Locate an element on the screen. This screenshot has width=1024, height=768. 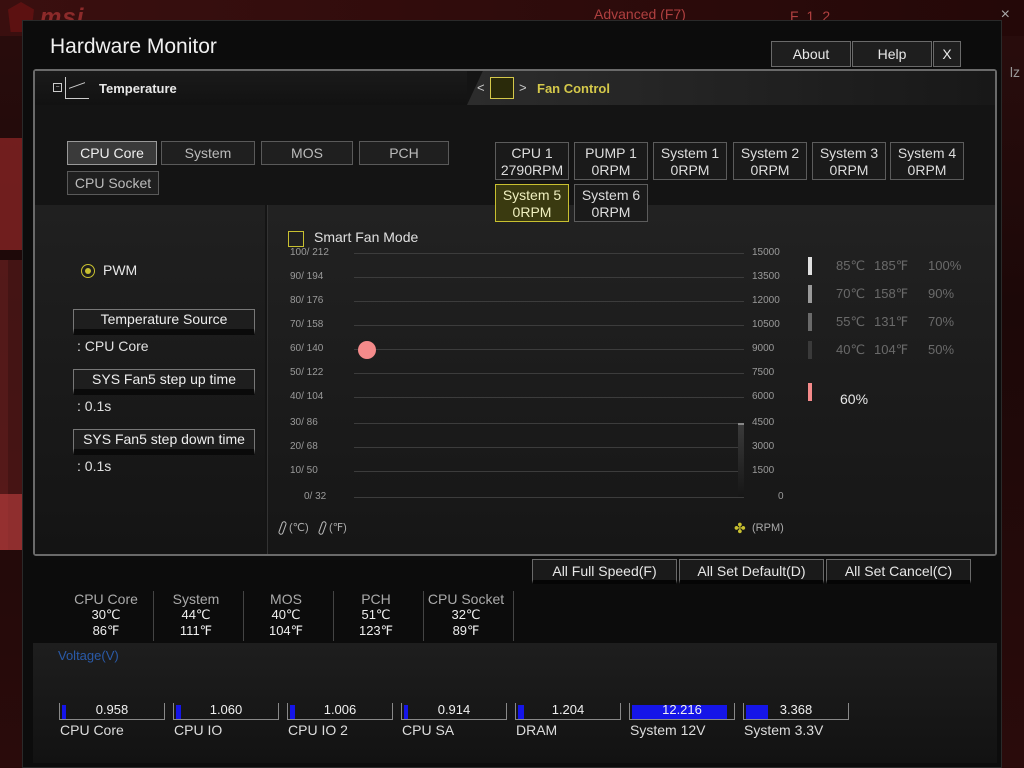
reading-name: PCH is located at coordinates (376, 599).